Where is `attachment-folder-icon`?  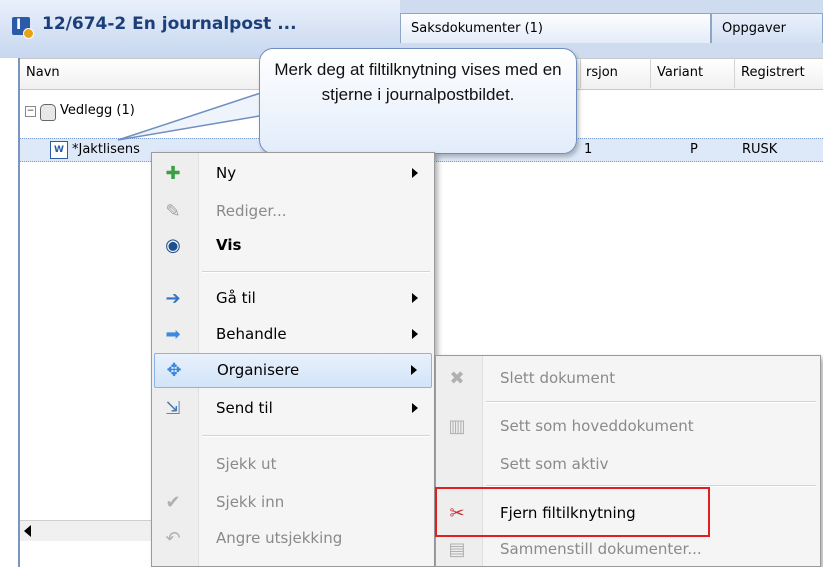
attachment-folder-icon is located at coordinates (48, 112).